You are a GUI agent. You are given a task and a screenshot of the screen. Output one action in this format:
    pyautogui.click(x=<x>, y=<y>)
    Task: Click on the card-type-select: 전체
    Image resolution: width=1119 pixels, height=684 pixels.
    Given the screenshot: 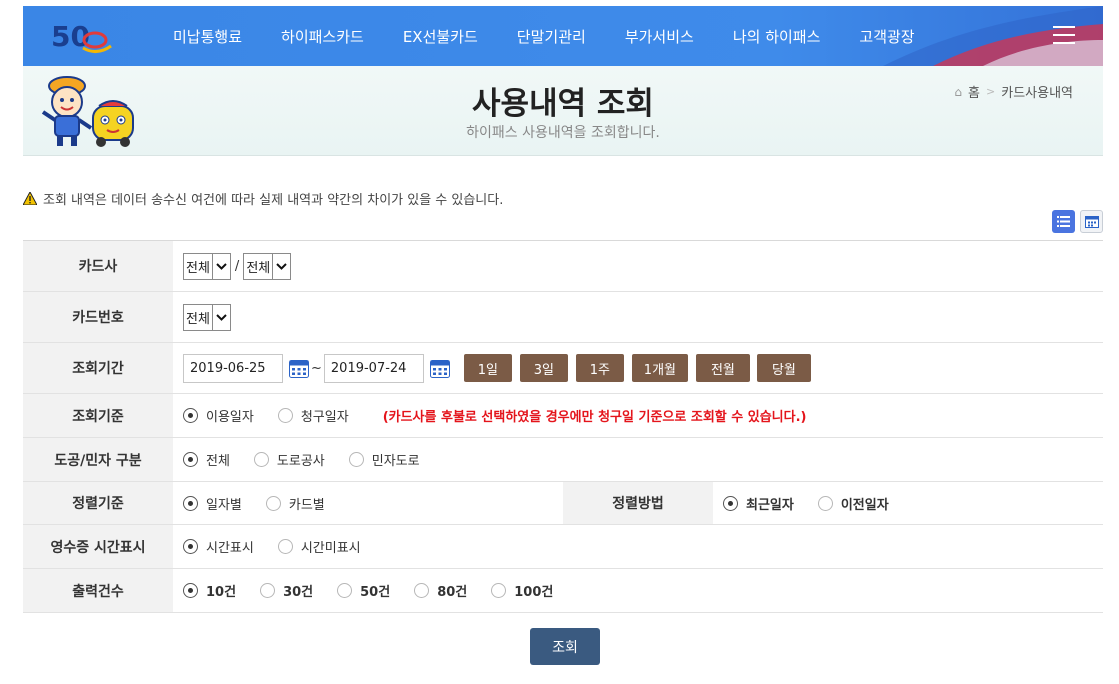 What is the action you would take?
    pyautogui.click(x=267, y=266)
    